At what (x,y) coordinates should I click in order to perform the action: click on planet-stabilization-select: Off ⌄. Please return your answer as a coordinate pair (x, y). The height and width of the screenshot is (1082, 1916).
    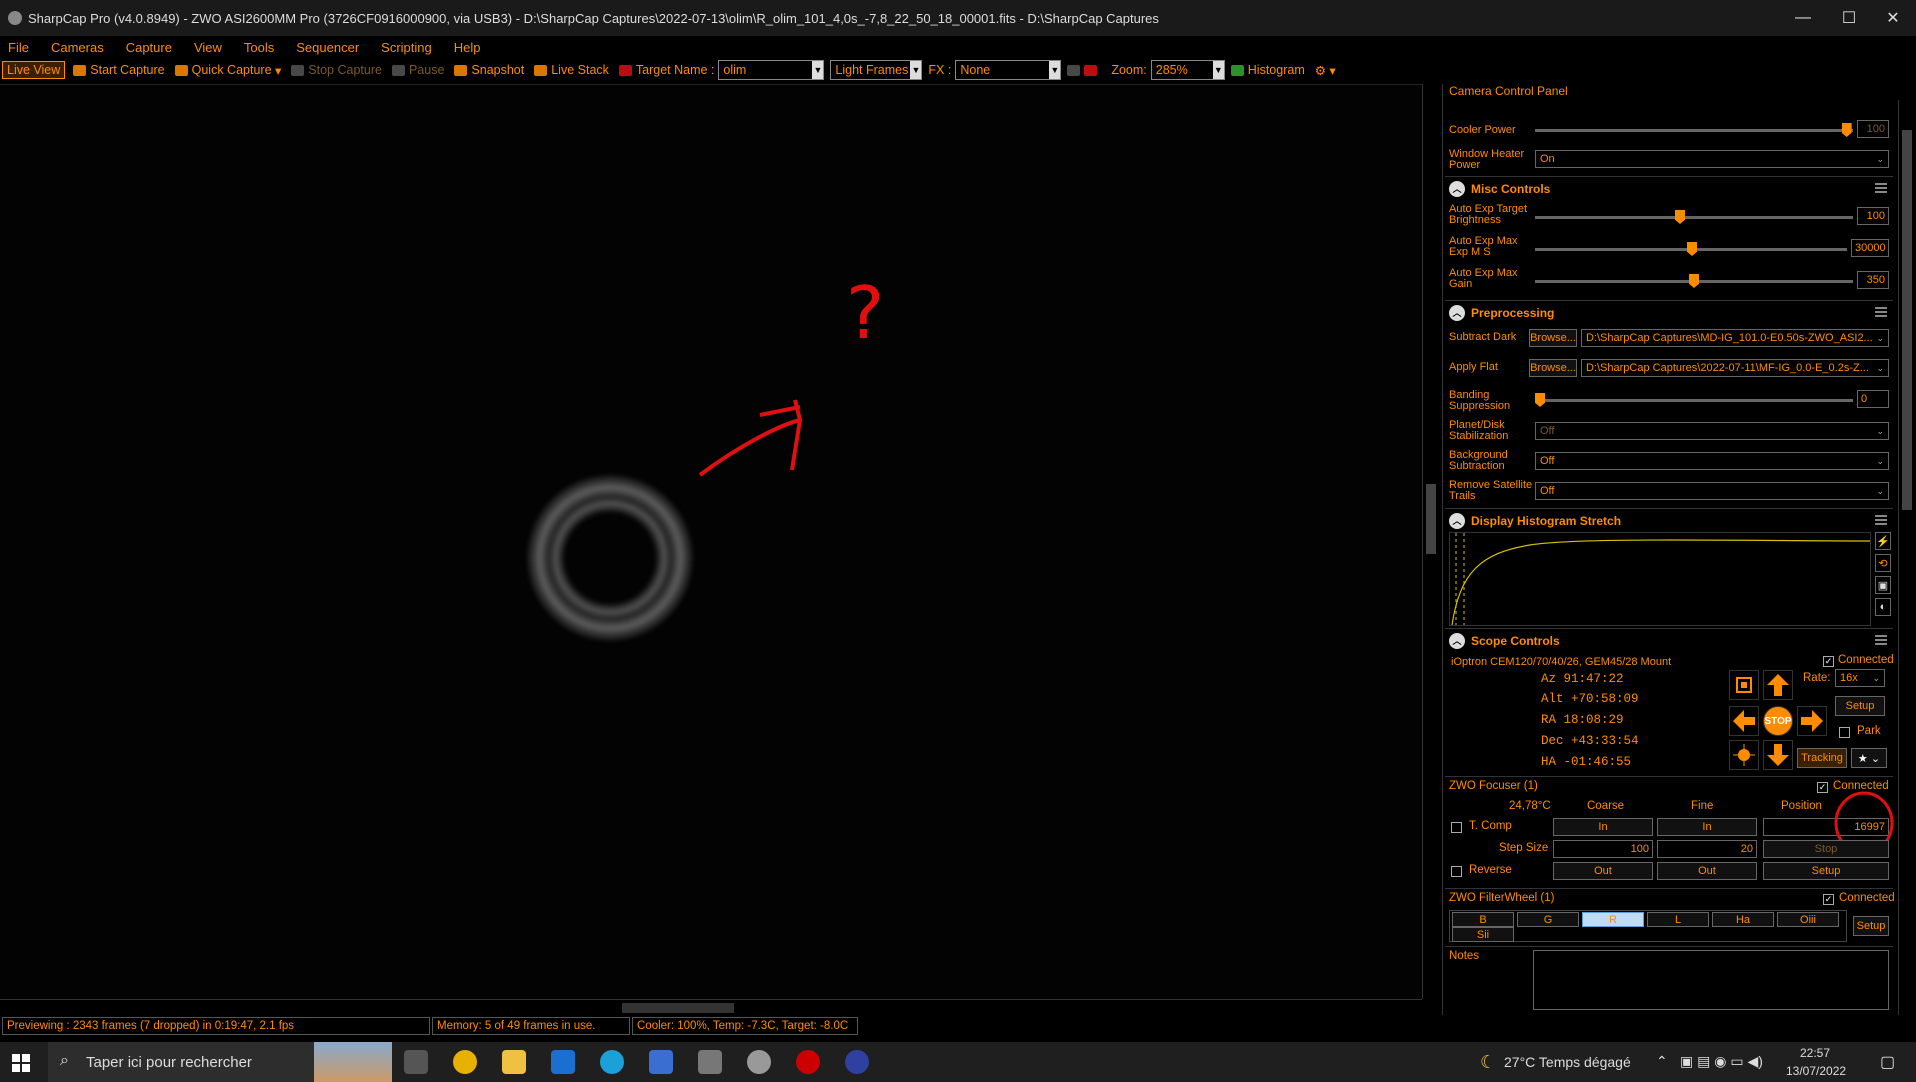
    Looking at the image, I should click on (1712, 431).